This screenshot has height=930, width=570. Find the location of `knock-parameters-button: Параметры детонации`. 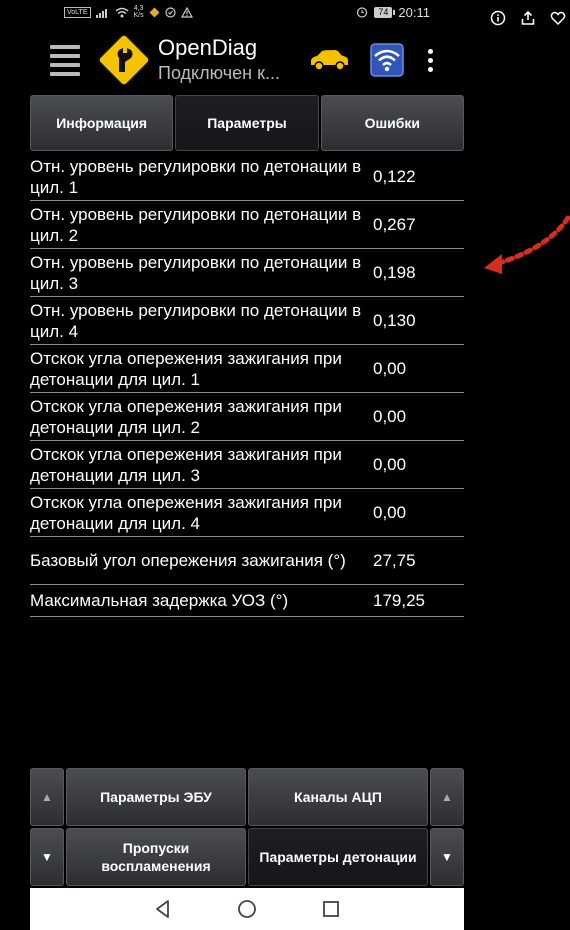

knock-parameters-button: Параметры детонации is located at coordinates (338, 857).